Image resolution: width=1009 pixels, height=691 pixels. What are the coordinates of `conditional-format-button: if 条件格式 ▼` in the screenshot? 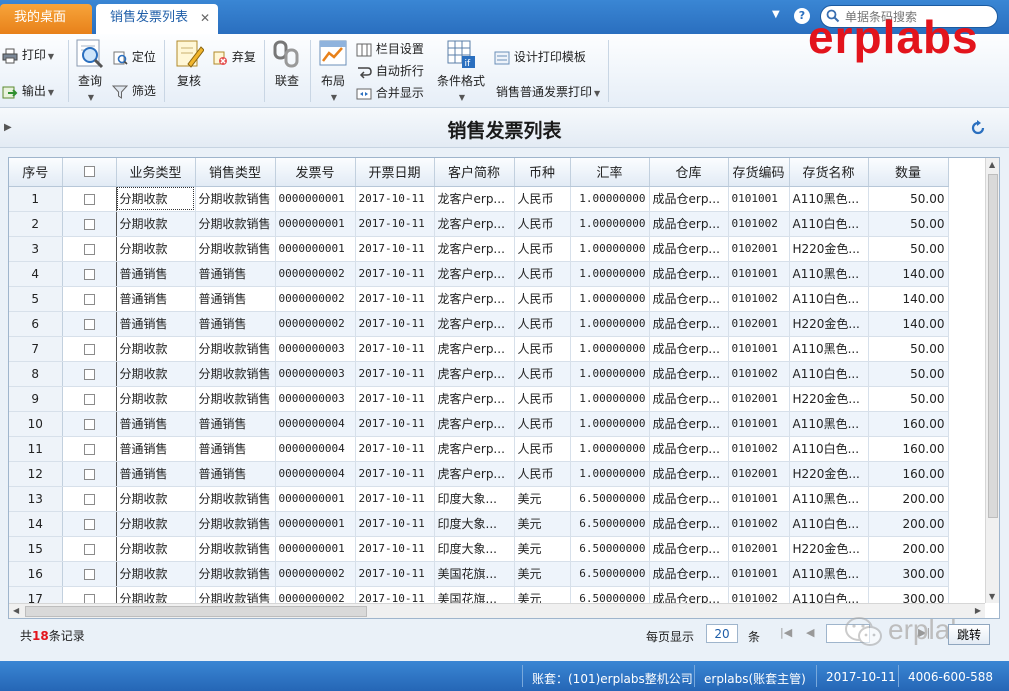 It's located at (461, 70).